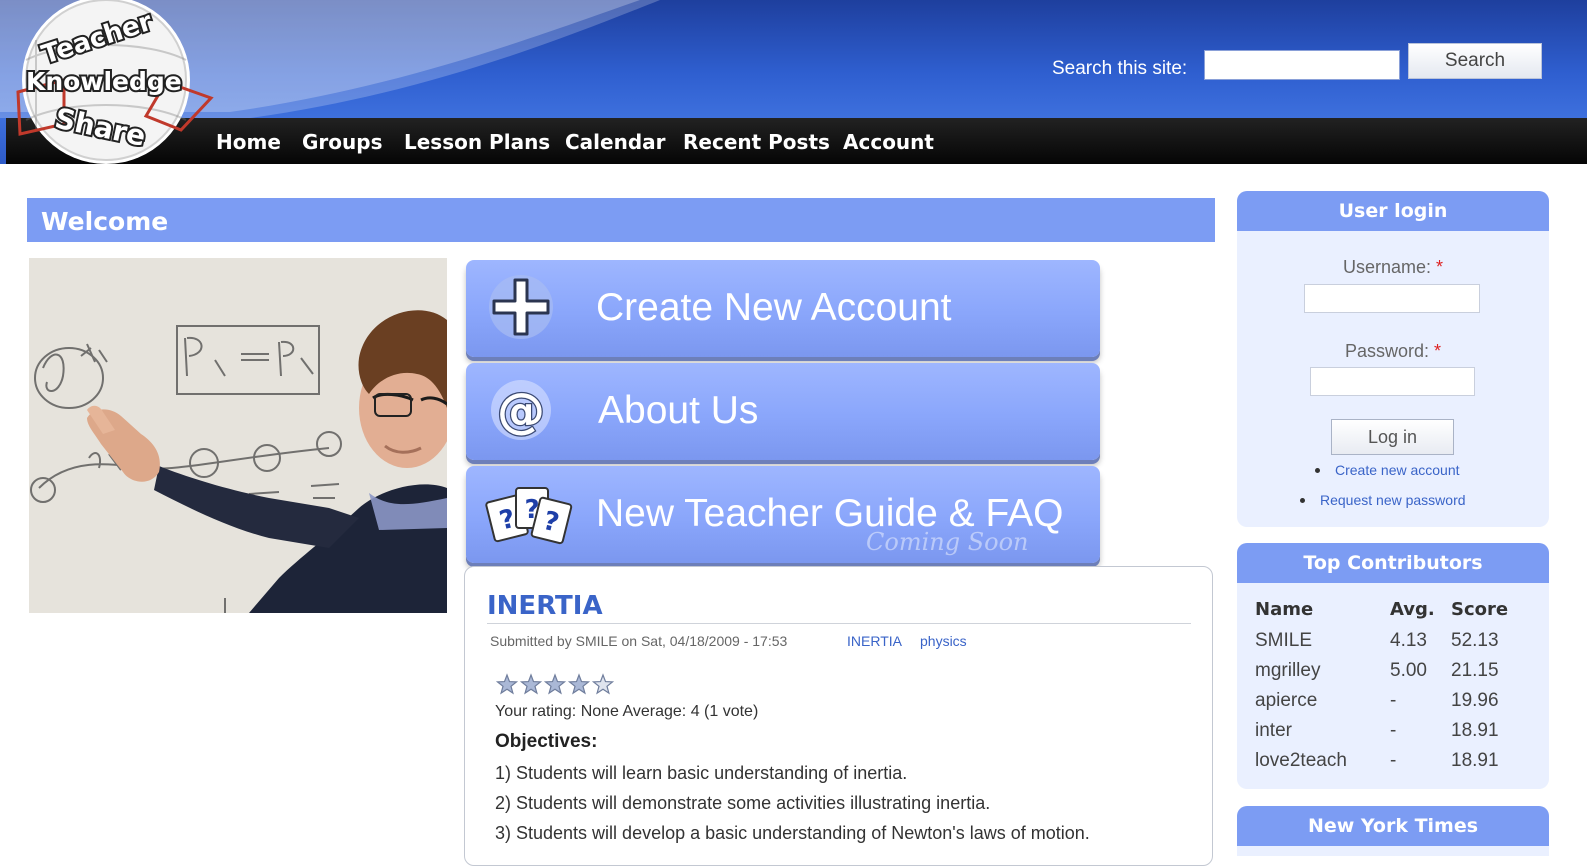 This screenshot has height=866, width=1587. I want to click on nav-groups: Groups, so click(342, 142).